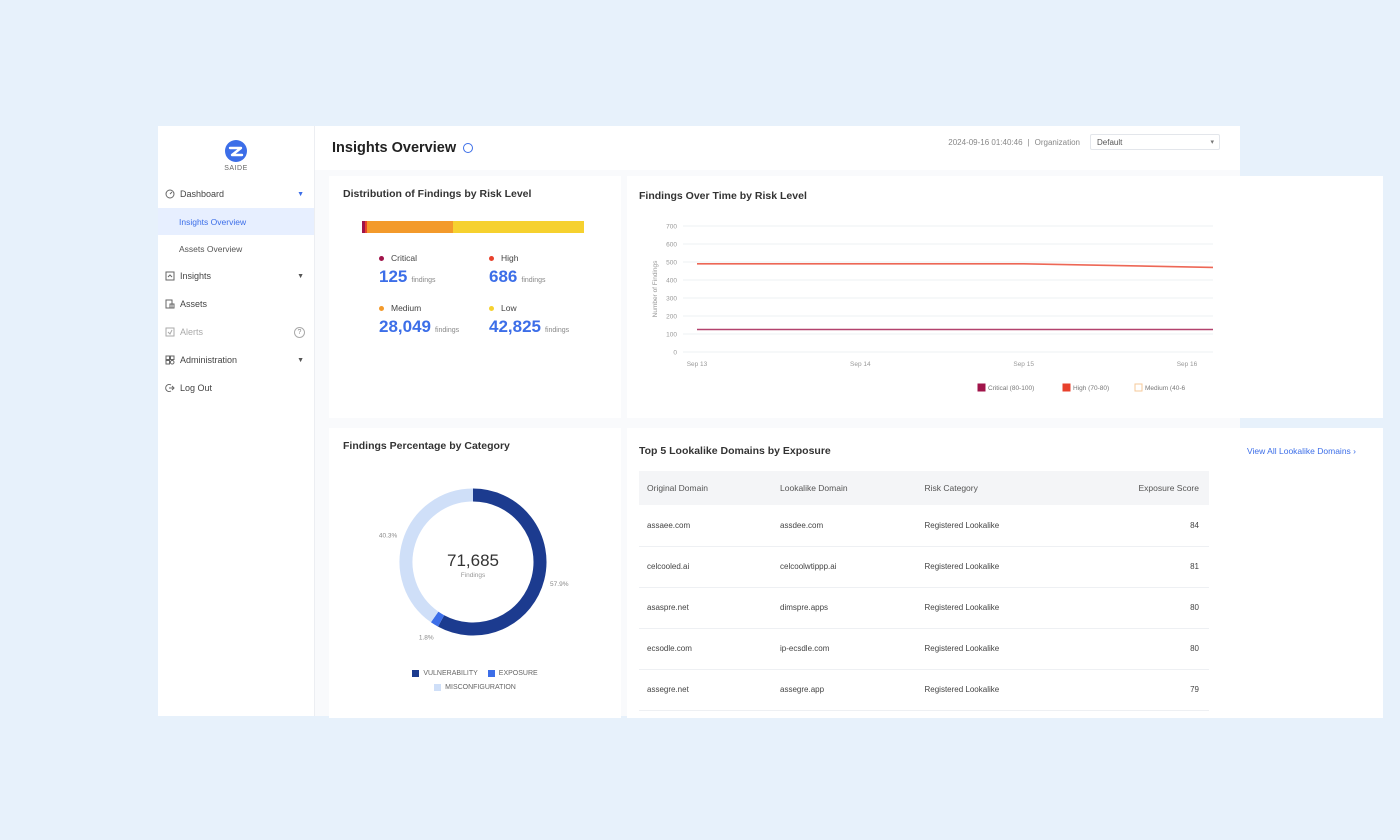  Describe the element at coordinates (1141, 488) in the screenshot. I see `column-header: Exposure Score` at that location.